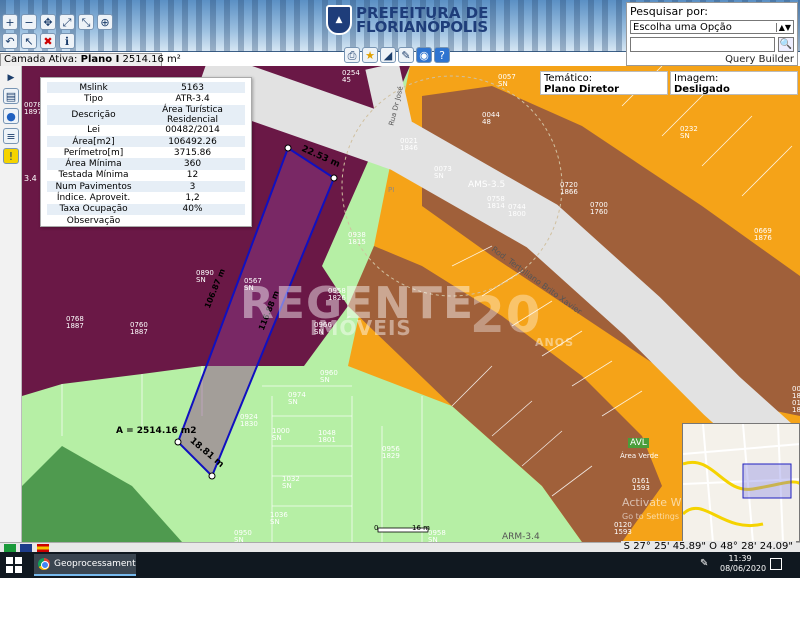 Image resolution: width=800 pixels, height=640 pixels. I want to click on pointer-icon: ↖, so click(29, 41).